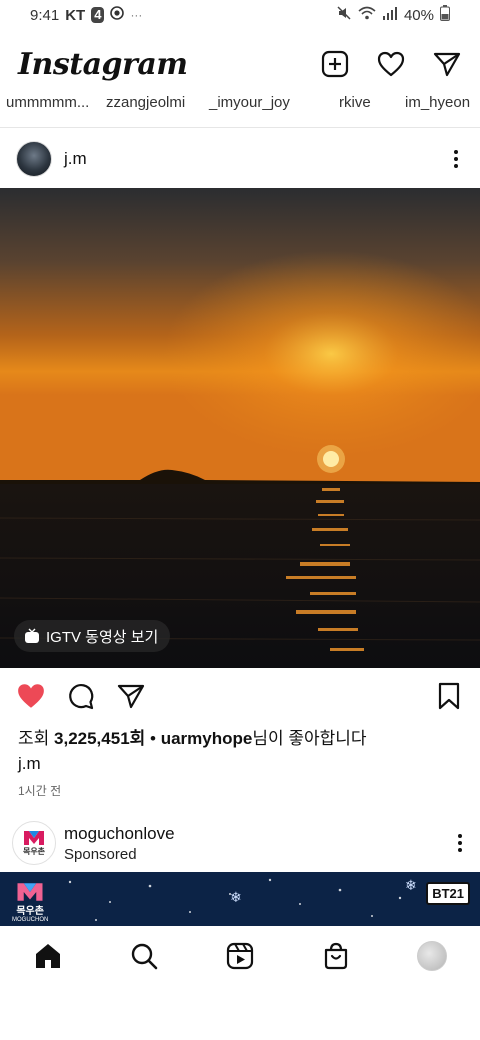 The width and height of the screenshot is (480, 1040). I want to click on sponsored-media: ❄ ❄ 목우촌 MOGUCHON BT21, so click(240, 899).